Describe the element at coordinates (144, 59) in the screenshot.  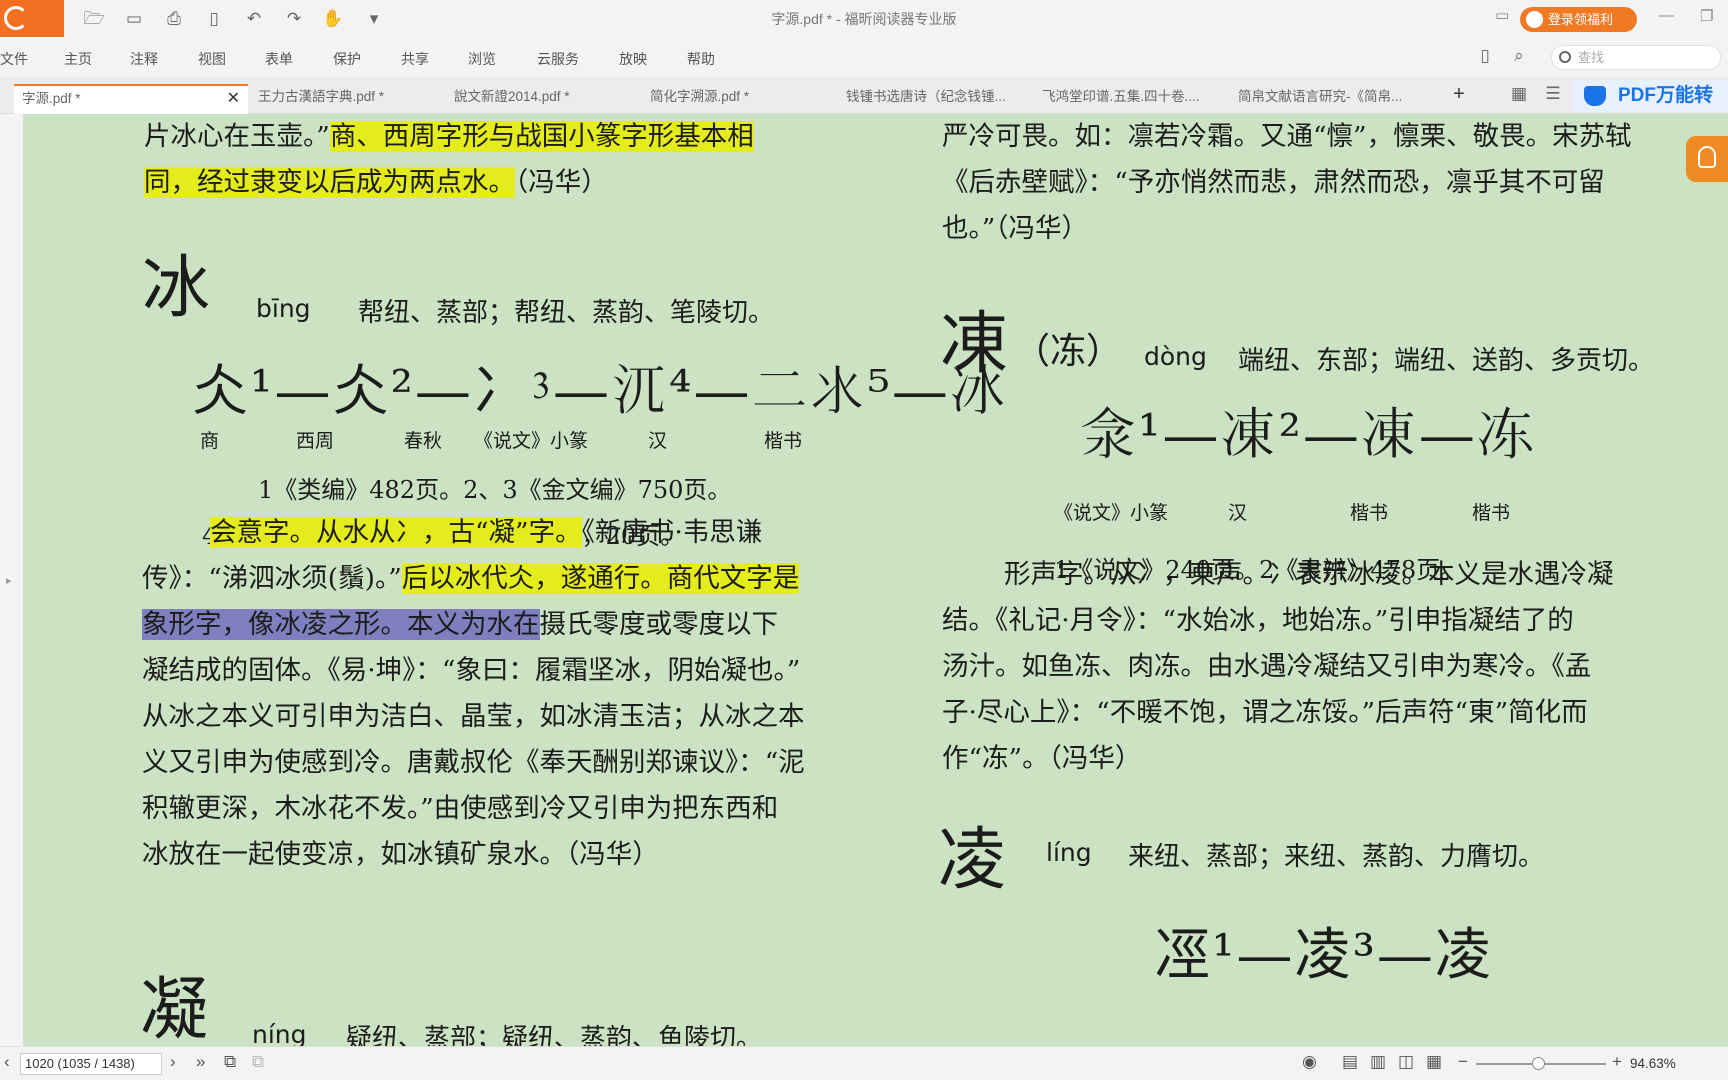
I see `menu-annotate: 注释` at that location.